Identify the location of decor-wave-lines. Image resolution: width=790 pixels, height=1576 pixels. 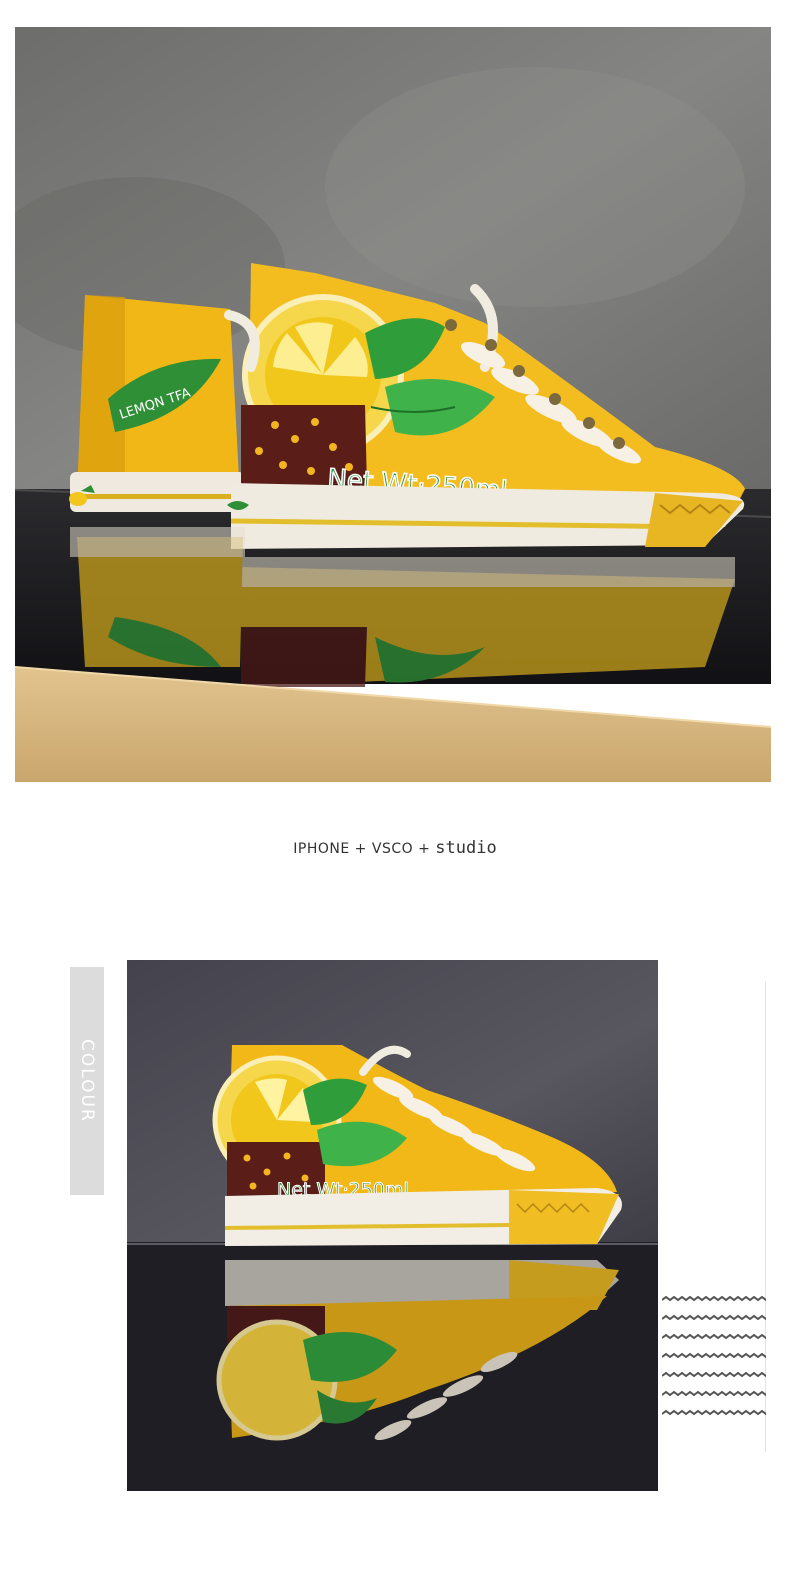
(718, 1359).